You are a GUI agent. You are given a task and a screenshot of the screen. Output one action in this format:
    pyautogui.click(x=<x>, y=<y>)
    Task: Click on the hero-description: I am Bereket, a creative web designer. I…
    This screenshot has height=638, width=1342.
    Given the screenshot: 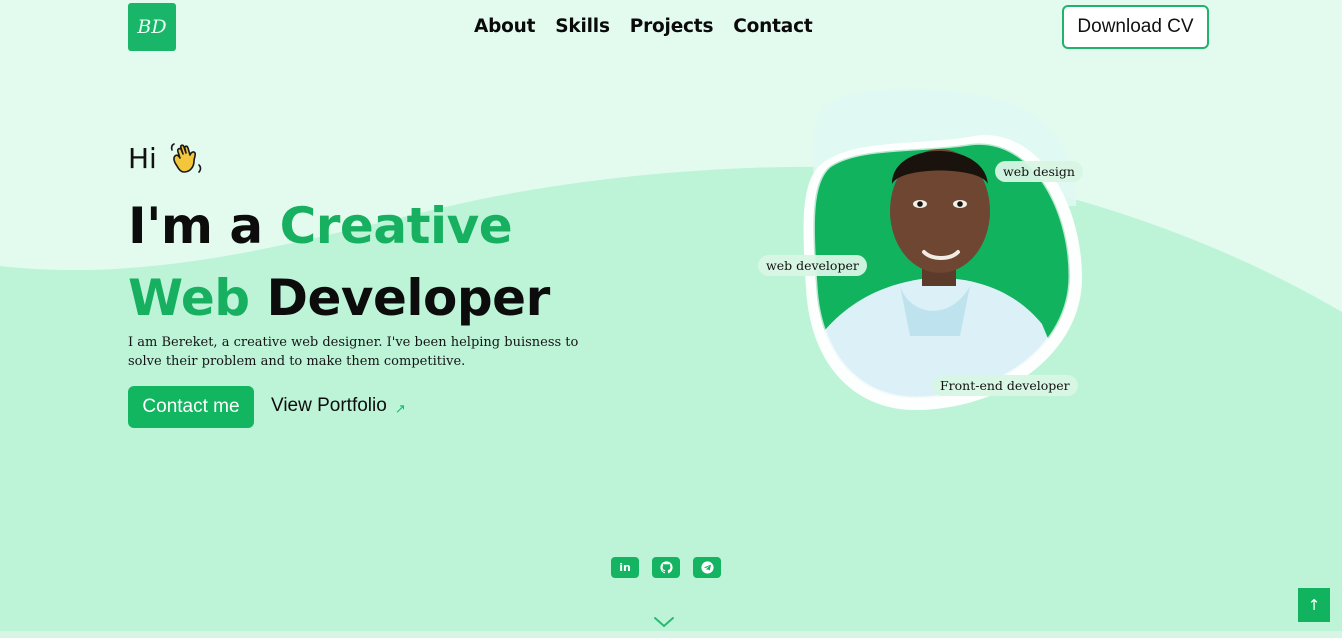 What is the action you would take?
    pyautogui.click(x=353, y=352)
    